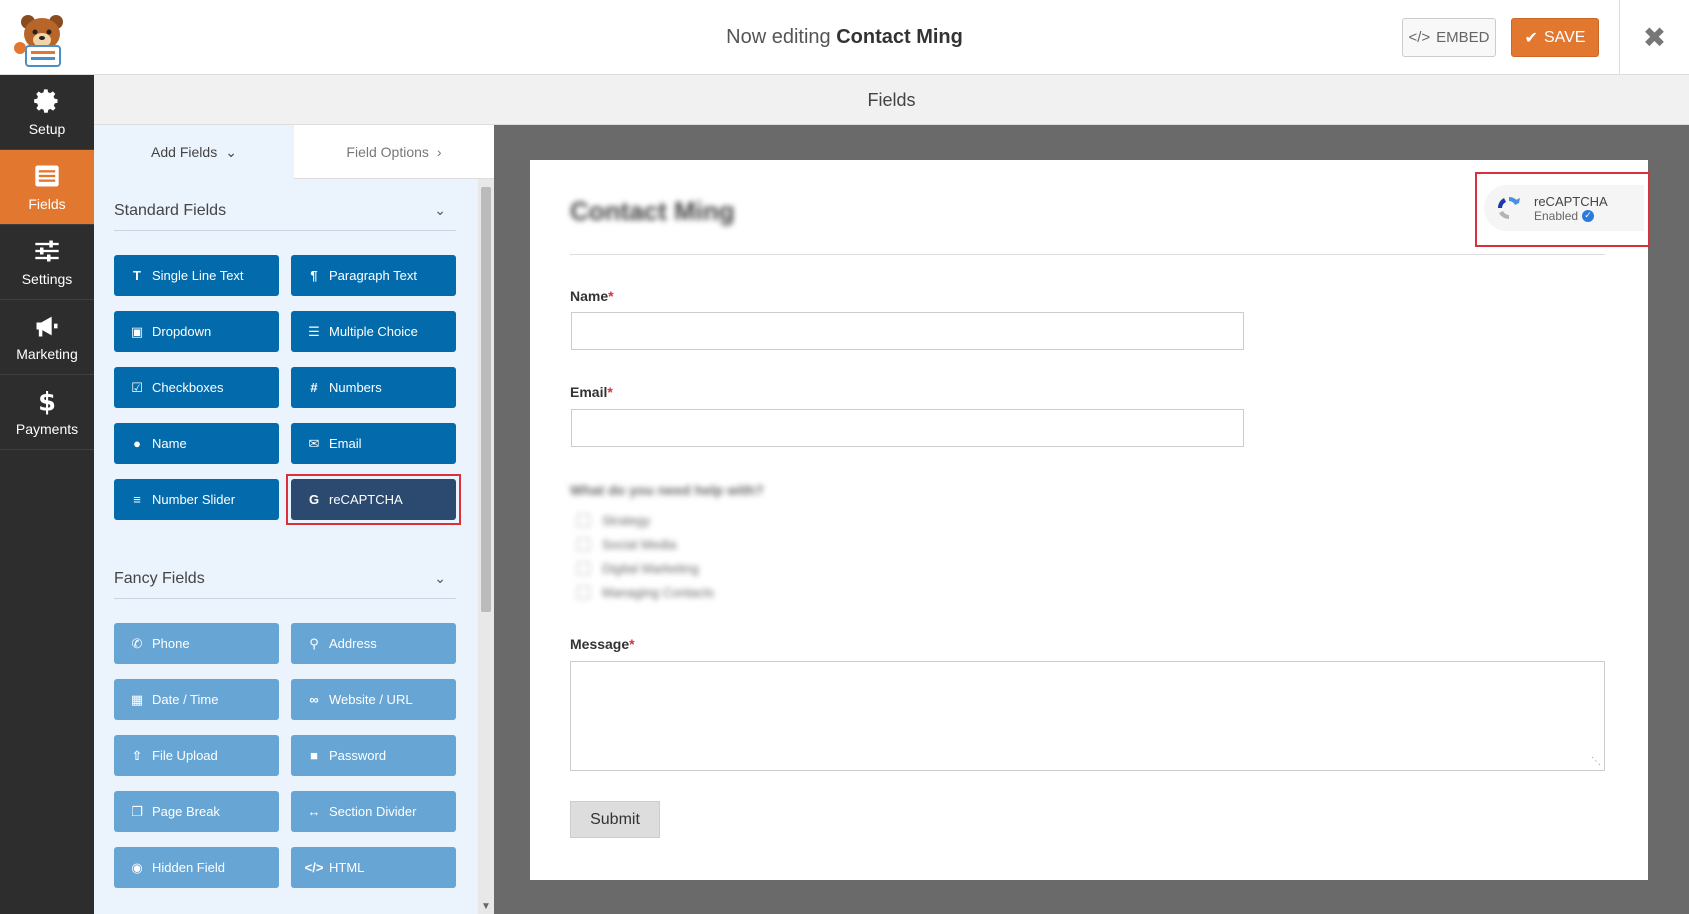 The image size is (1689, 914). Describe the element at coordinates (285, 579) in the screenshot. I see `fancy-fields-header: Fancy Fields ⌄` at that location.